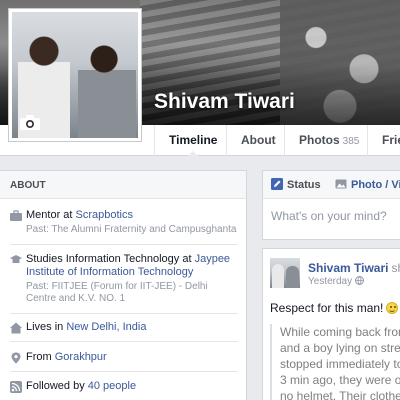 Image resolution: width=400 pixels, height=400 pixels. What do you see at coordinates (292, 277) in the screenshot?
I see `post-avatar-person-right` at bounding box center [292, 277].